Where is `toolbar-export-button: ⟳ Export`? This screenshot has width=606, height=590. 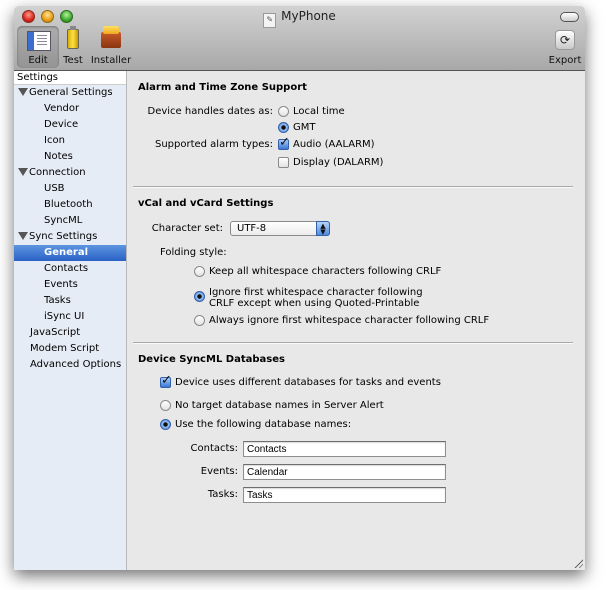 toolbar-export-button: ⟳ Export is located at coordinates (565, 47).